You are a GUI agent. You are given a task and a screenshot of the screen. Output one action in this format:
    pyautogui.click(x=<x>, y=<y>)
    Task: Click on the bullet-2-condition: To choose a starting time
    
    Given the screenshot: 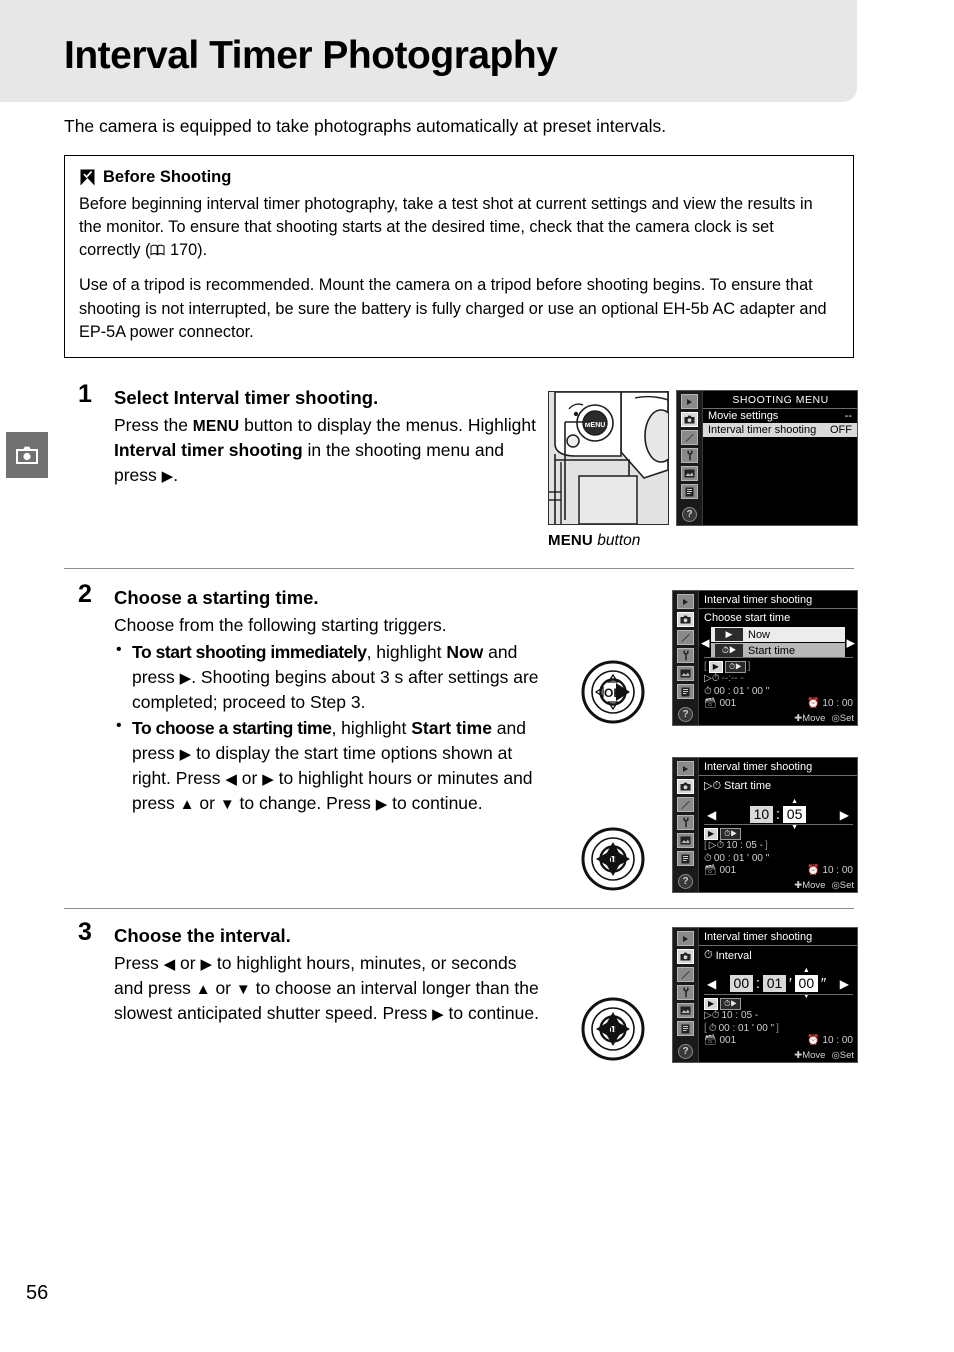 What is the action you would take?
    pyautogui.click(x=232, y=728)
    